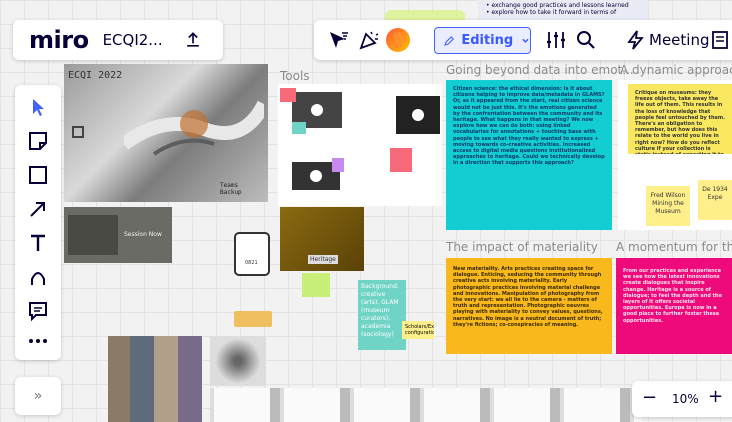 This screenshot has height=422, width=732. What do you see at coordinates (322, 239) in the screenshot?
I see `heritage-photo: Heritage` at bounding box center [322, 239].